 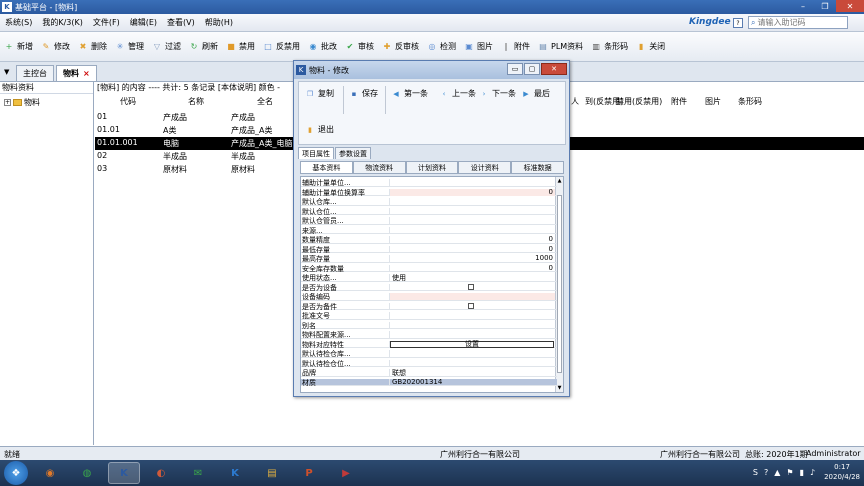 I want to click on toolbar-button-plus: + 新增, so click(x=18, y=46).